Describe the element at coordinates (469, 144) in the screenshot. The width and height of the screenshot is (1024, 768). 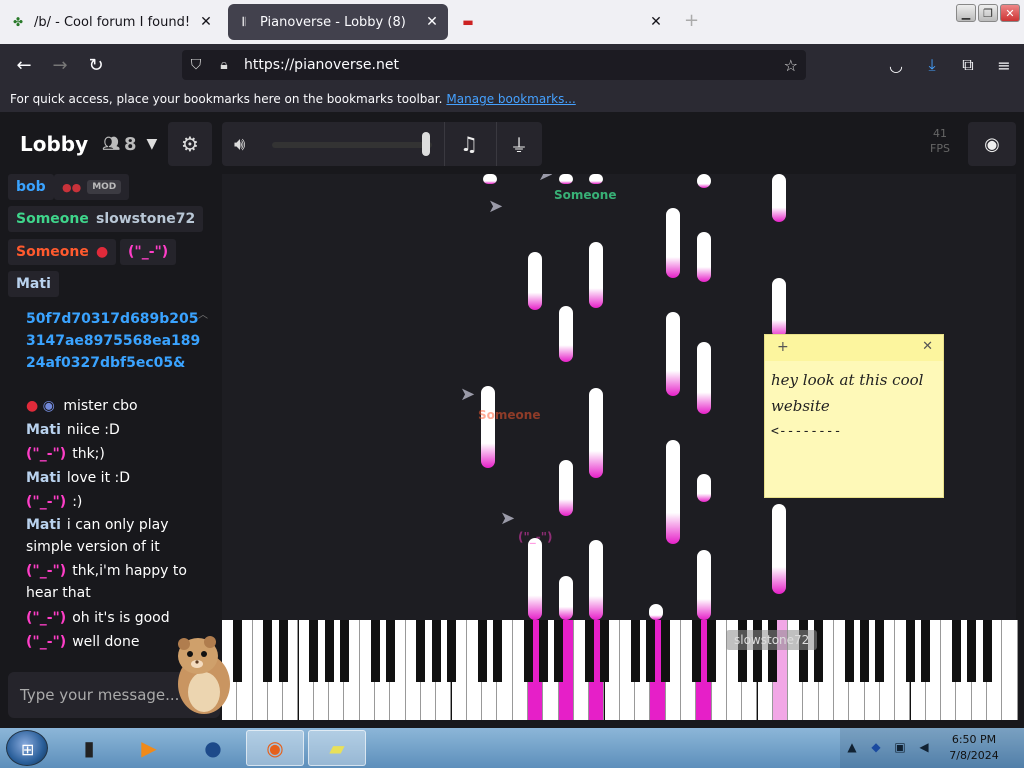
I see `music-note-icon: ♫` at that location.